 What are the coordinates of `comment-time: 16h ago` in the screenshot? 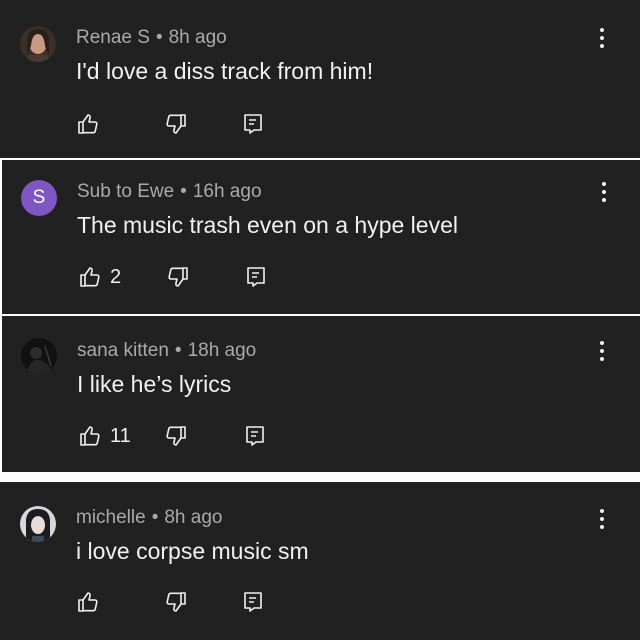 It's located at (227, 191).